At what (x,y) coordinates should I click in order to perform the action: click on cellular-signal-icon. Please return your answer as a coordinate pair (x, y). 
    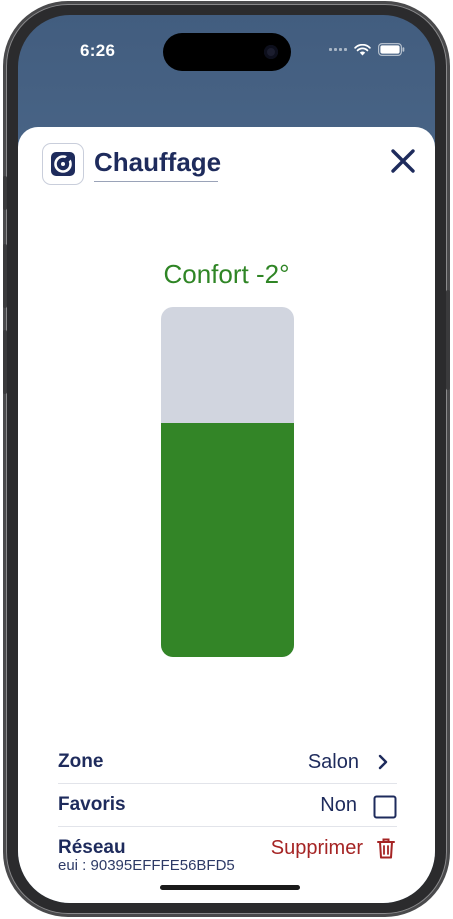
    Looking at the image, I should click on (338, 49).